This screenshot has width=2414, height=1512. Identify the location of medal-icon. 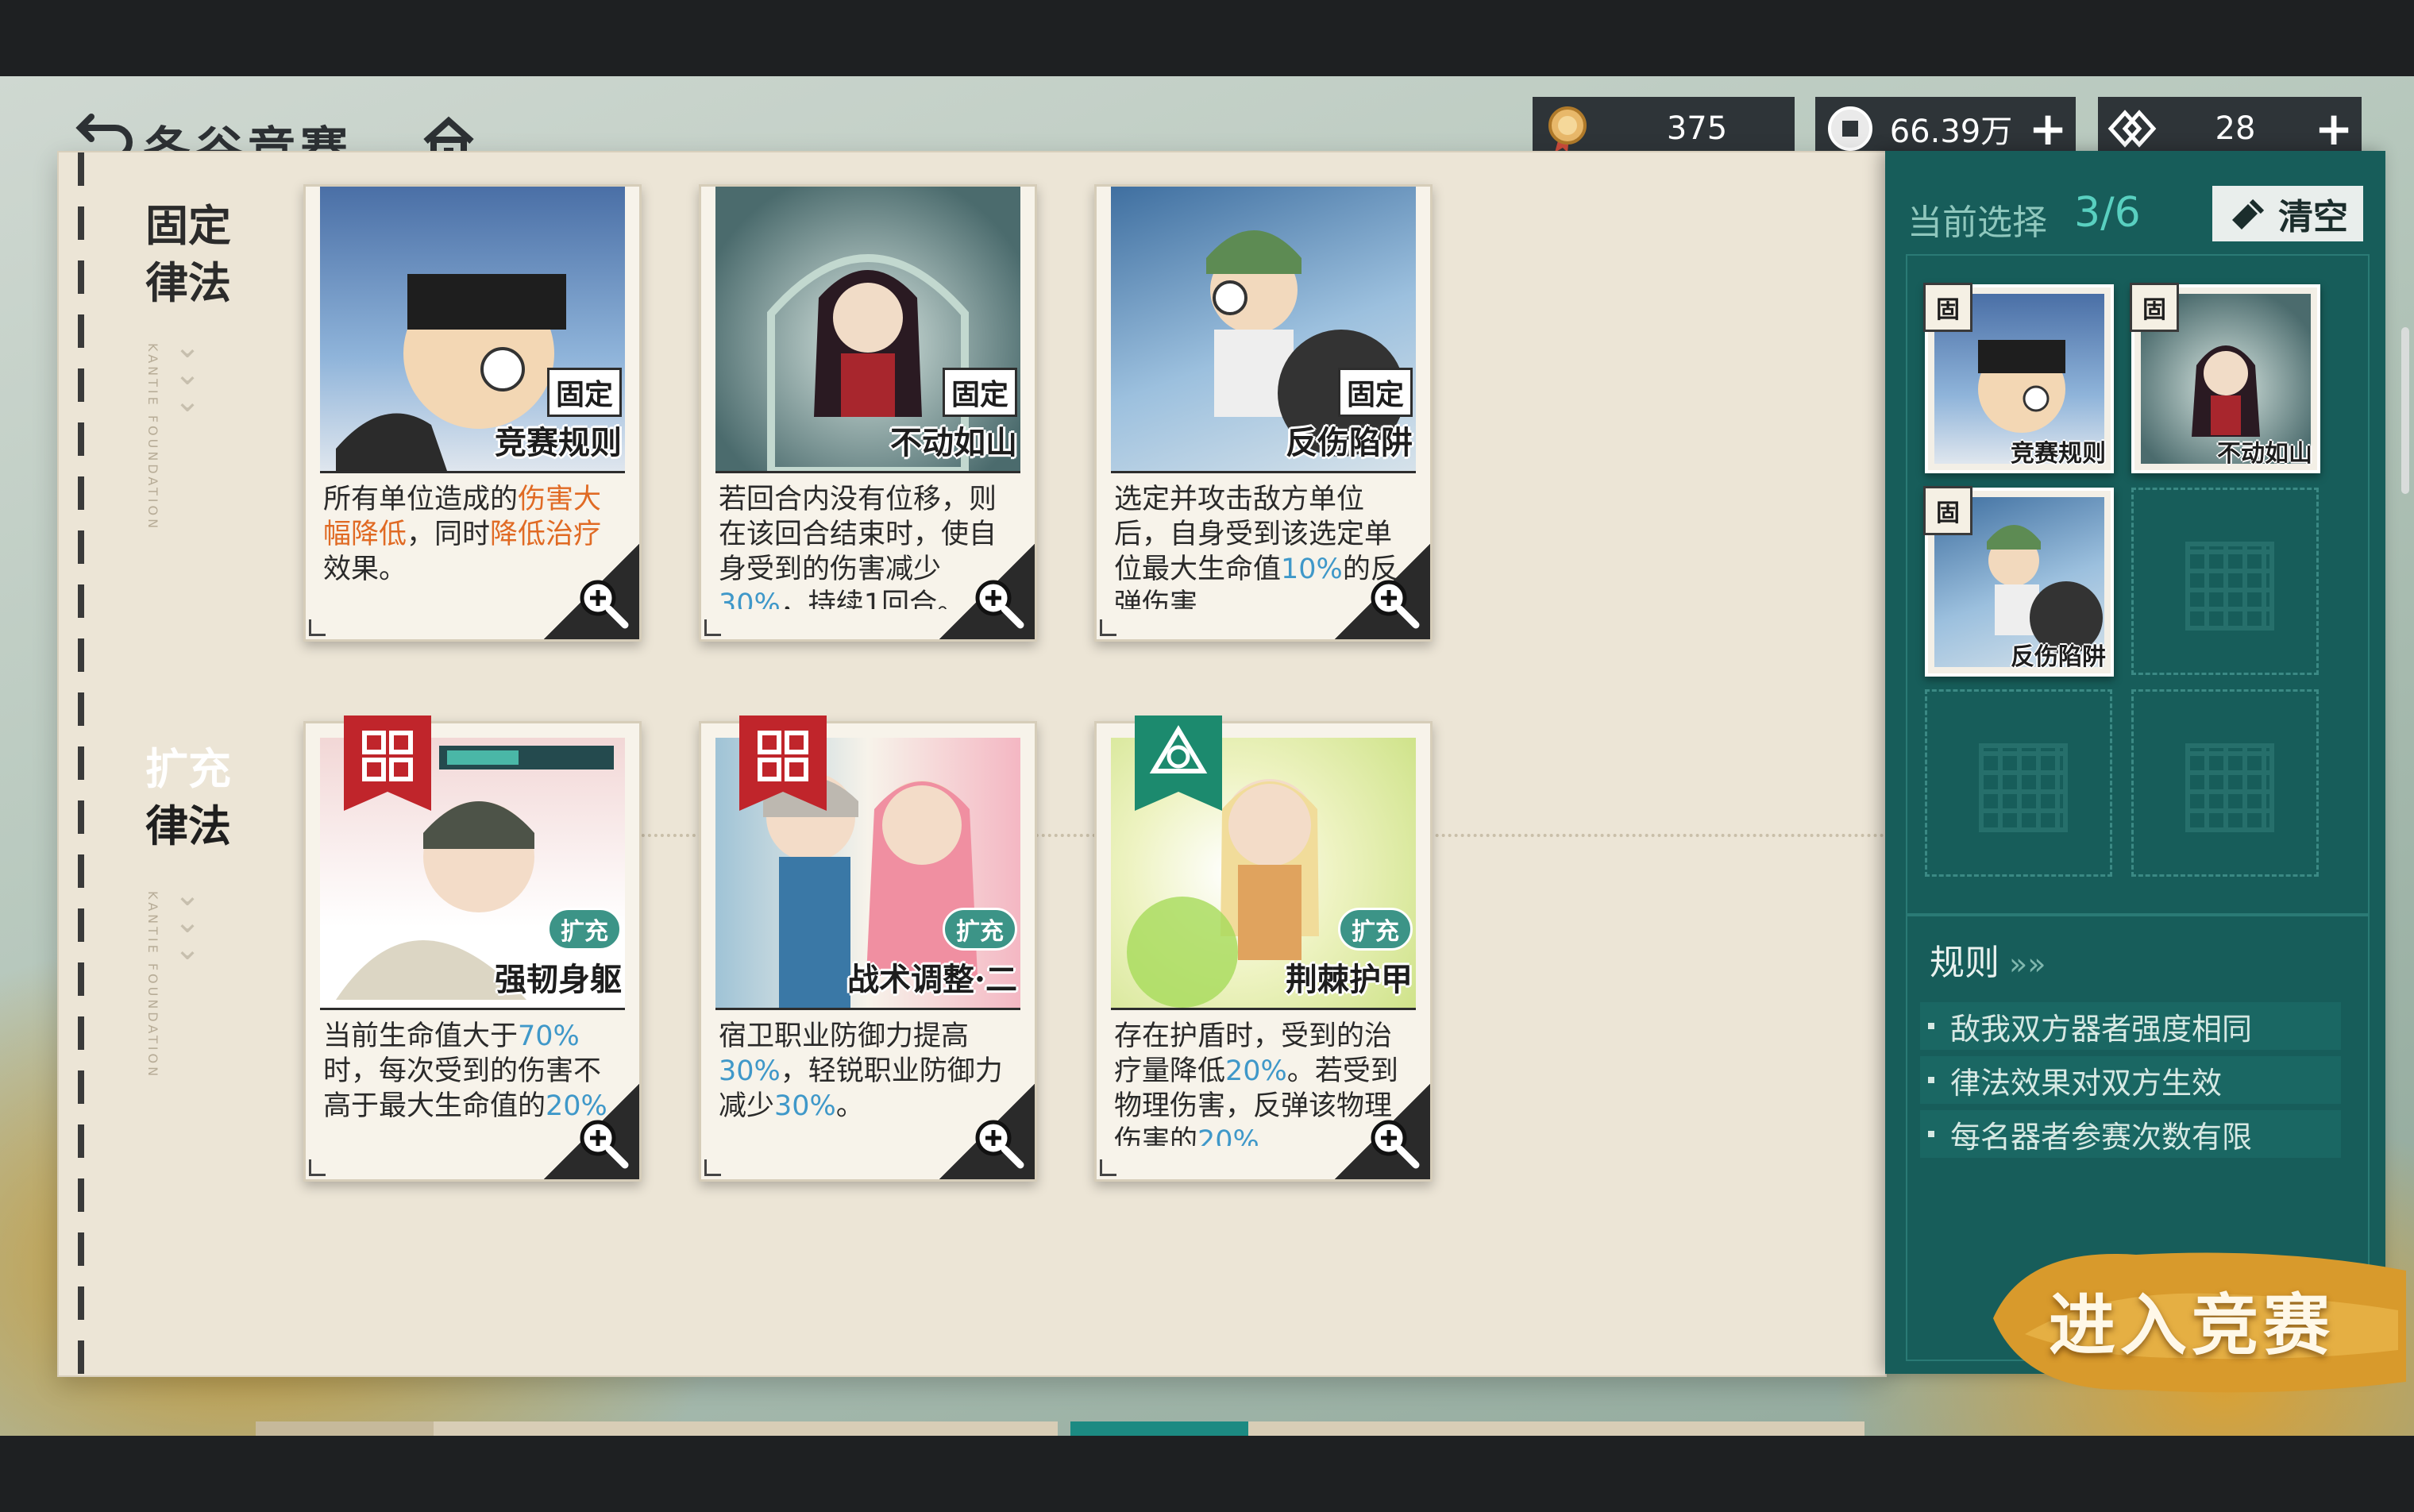
(1567, 129).